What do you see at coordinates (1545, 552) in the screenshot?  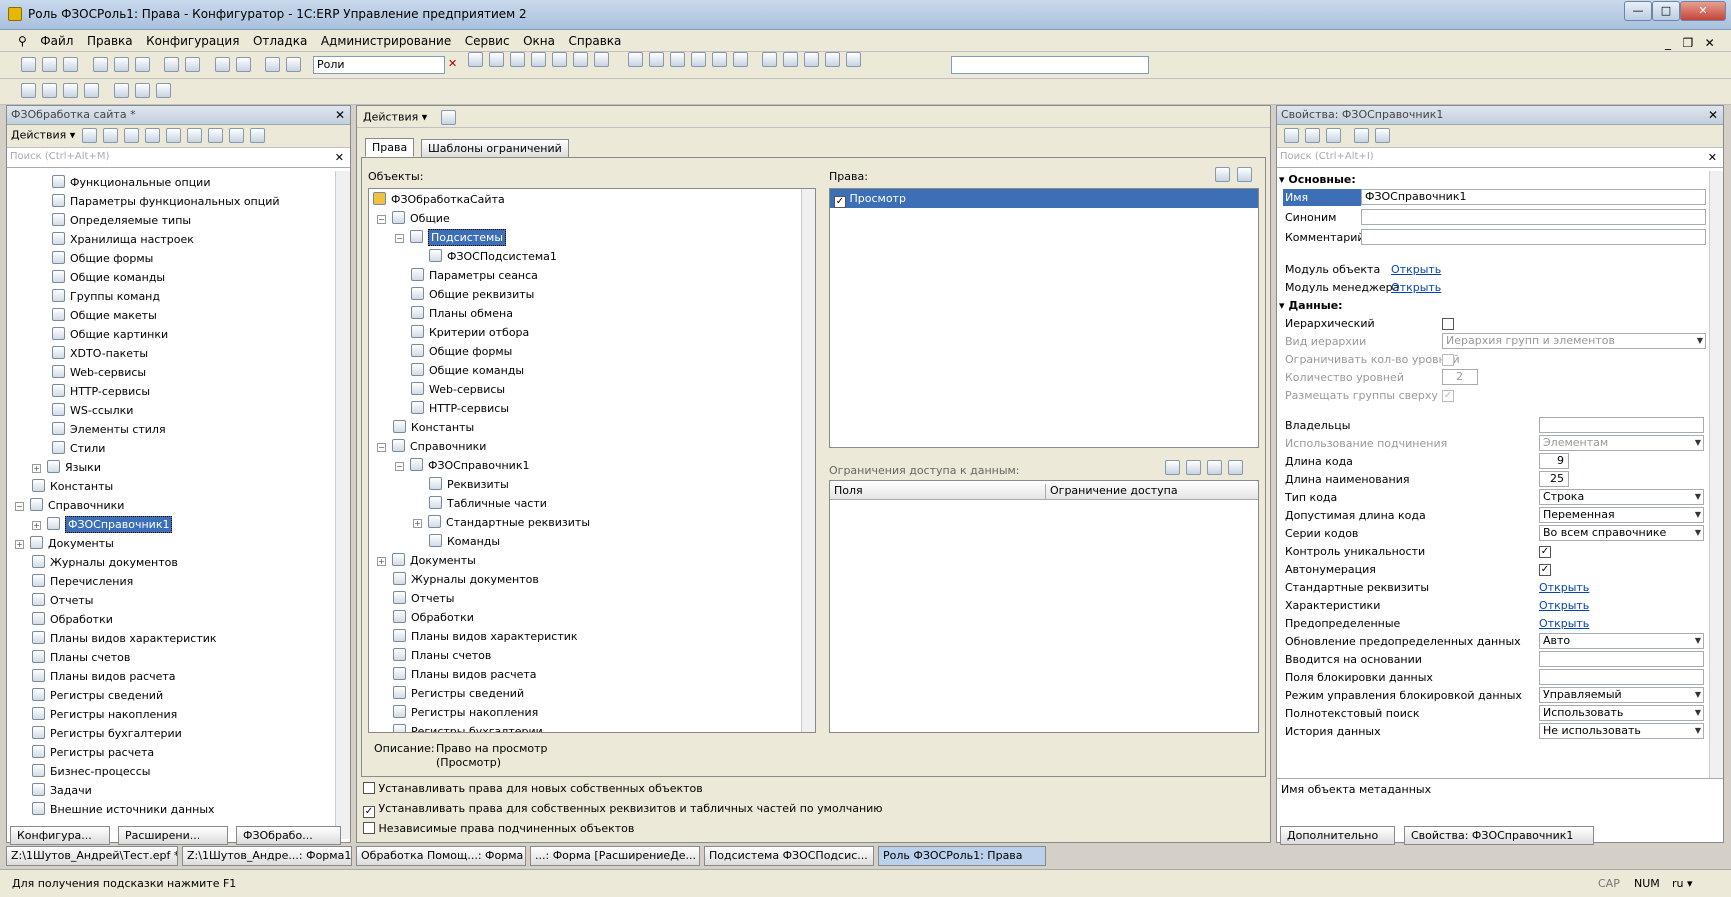 I see `uniqueness-checkbox: ✓` at bounding box center [1545, 552].